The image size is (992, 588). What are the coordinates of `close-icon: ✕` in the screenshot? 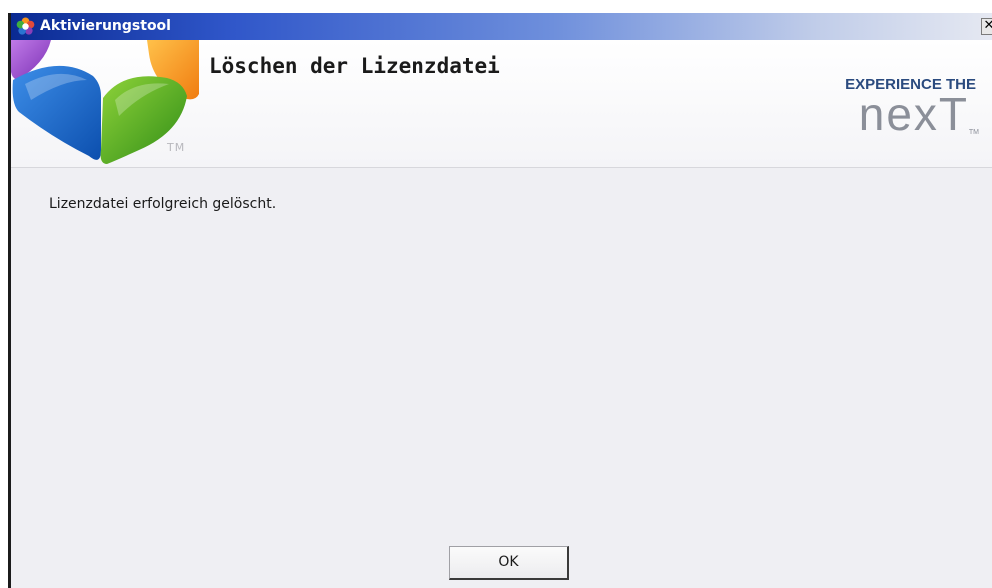 It's located at (988, 25).